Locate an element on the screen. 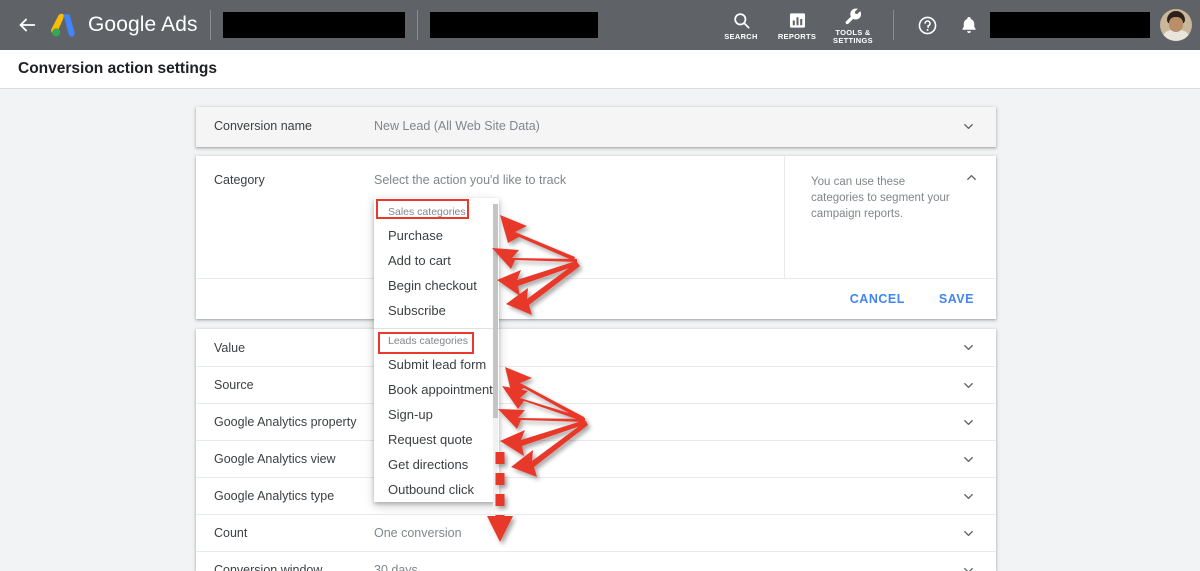 The image size is (1200, 571). dropdown-item-request-quote: Request quote is located at coordinates (436, 439).